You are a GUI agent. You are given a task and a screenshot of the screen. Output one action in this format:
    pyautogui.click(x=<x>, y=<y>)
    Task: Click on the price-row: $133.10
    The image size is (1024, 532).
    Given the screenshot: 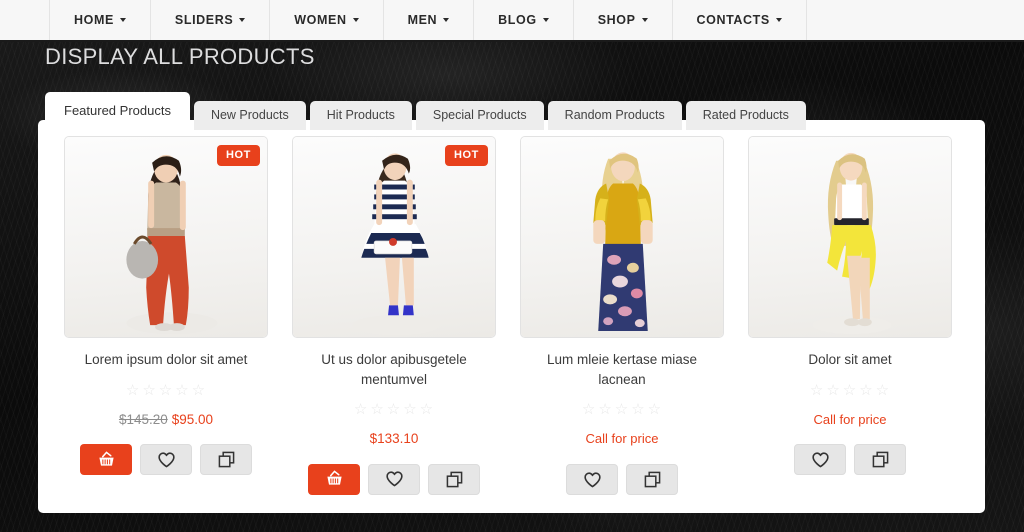 What is the action you would take?
    pyautogui.click(x=394, y=439)
    